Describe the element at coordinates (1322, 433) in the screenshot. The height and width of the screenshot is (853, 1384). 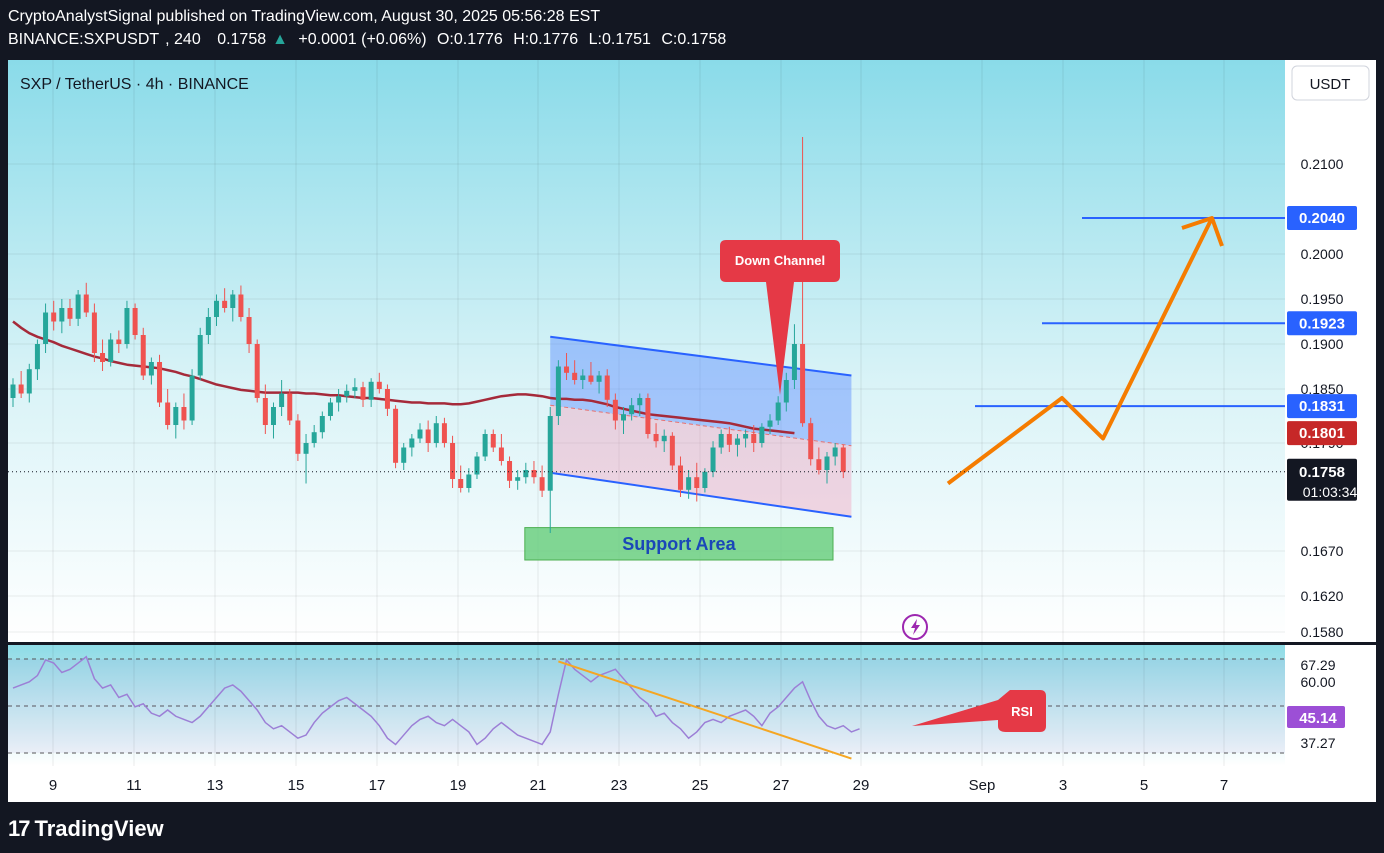
I see `price-tag-label: 0.1801` at that location.